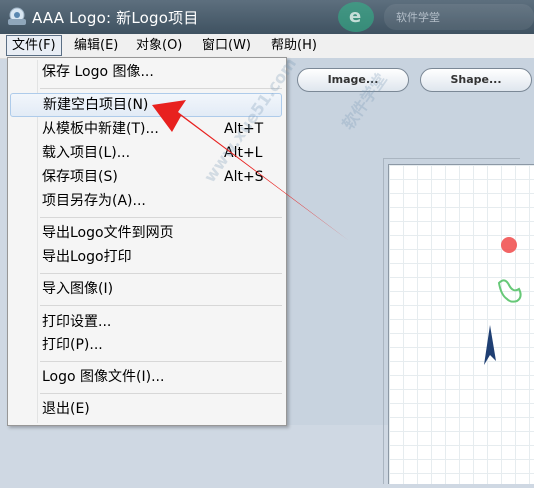 This screenshot has height=488, width=534. I want to click on menu-item-export-logo-web: 导出Logo文件到网页, so click(146, 233).